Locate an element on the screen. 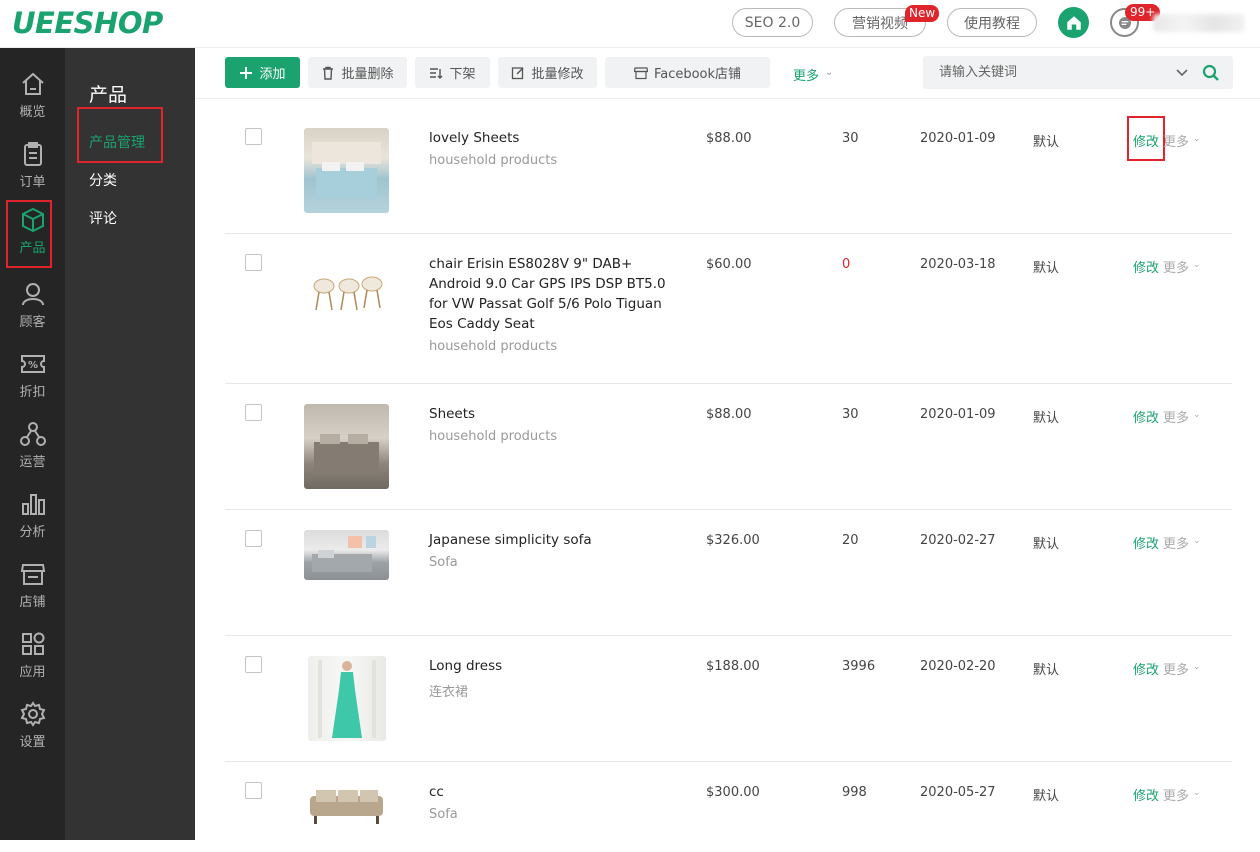 This screenshot has height=852, width=1260. home-icon is located at coordinates (1073, 22).